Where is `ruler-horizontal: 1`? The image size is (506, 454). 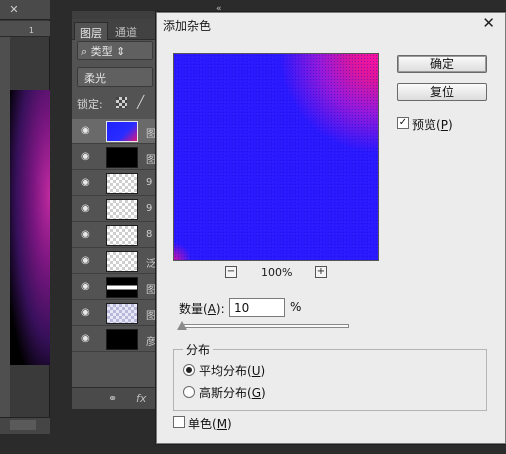 ruler-horizontal: 1 is located at coordinates (25, 29).